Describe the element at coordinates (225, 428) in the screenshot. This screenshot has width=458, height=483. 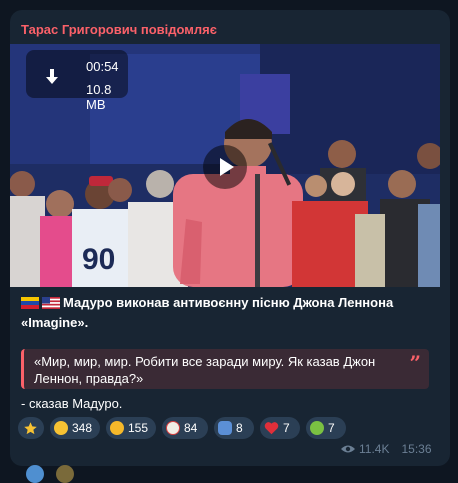
I see `person-shrugging-icon` at that location.